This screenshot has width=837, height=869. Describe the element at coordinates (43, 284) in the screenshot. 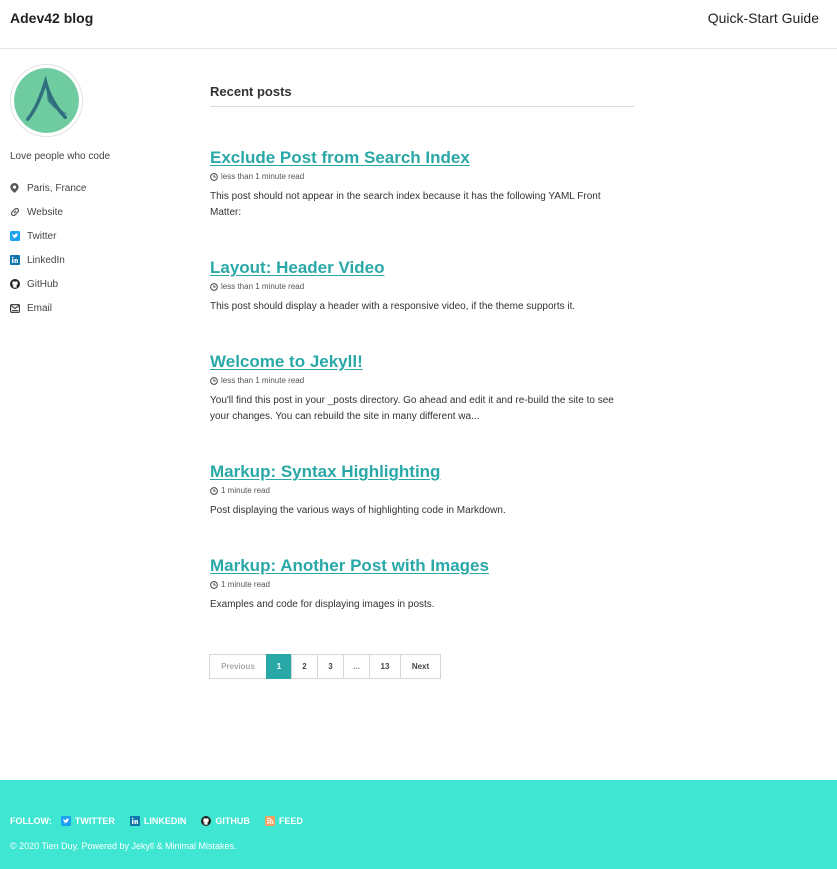

I see `author-github-label: GitHub` at that location.